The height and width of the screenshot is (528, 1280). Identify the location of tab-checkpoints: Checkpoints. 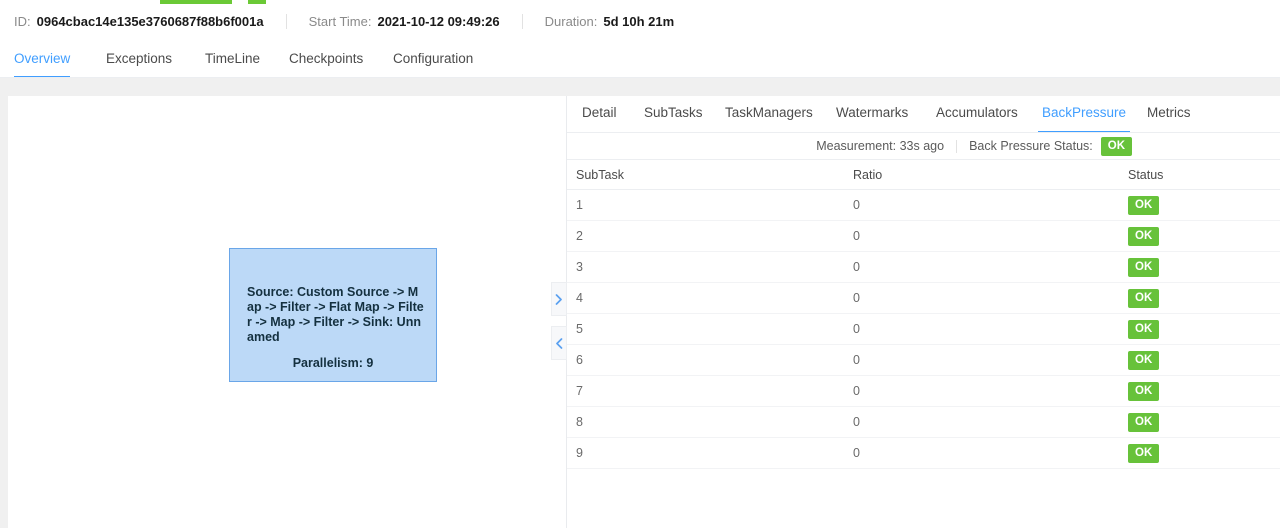
(326, 61).